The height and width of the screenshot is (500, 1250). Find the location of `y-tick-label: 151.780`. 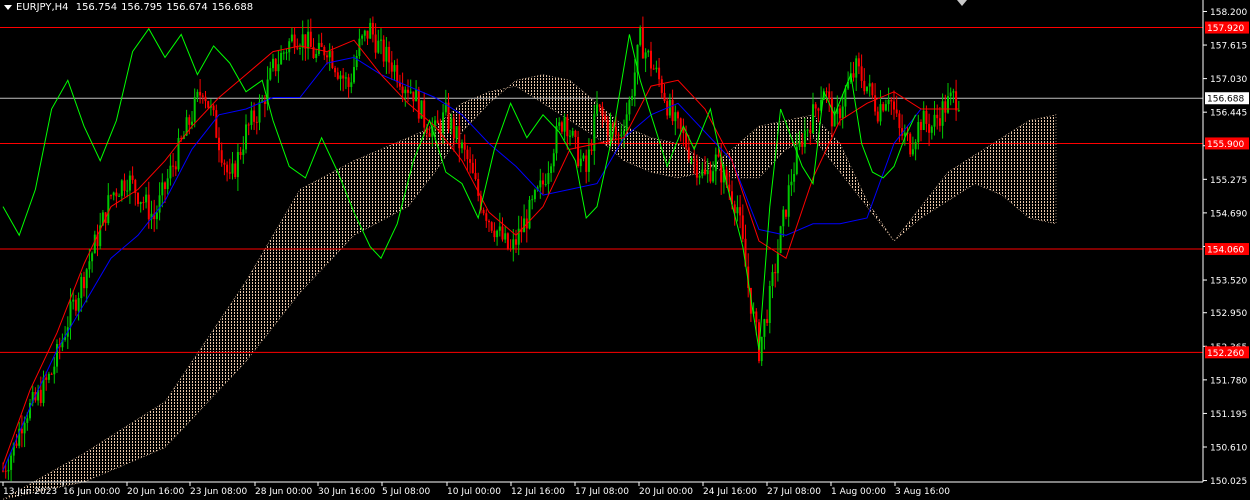

y-tick-label: 151.780 is located at coordinates (1228, 381).